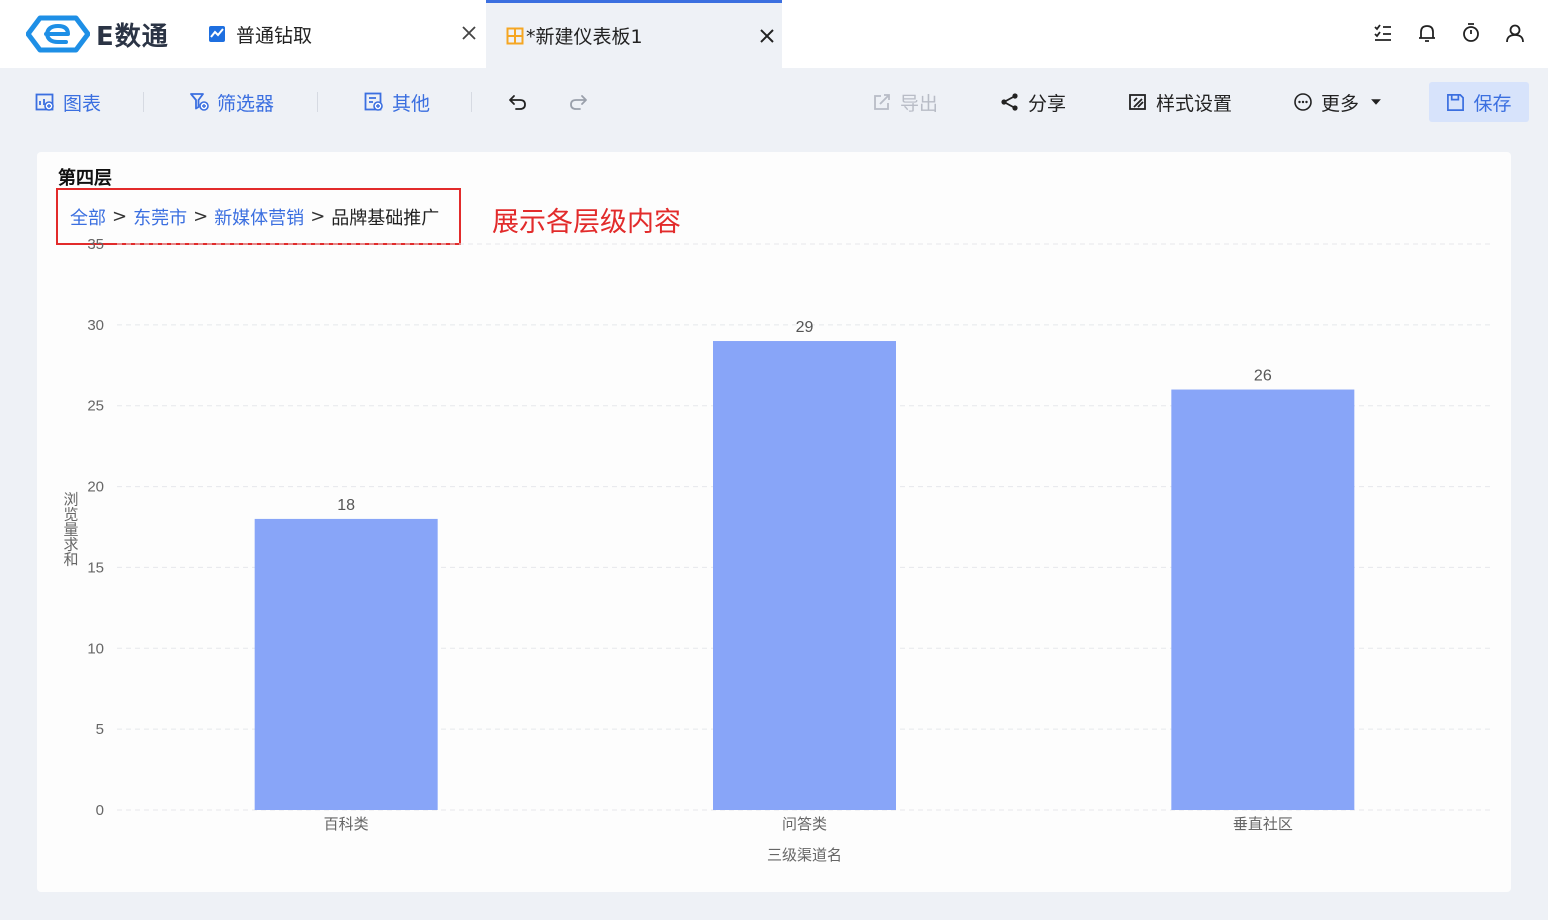 The image size is (1548, 920). Describe the element at coordinates (1194, 103) in the screenshot. I see `style-settings-label: 样式设置` at that location.